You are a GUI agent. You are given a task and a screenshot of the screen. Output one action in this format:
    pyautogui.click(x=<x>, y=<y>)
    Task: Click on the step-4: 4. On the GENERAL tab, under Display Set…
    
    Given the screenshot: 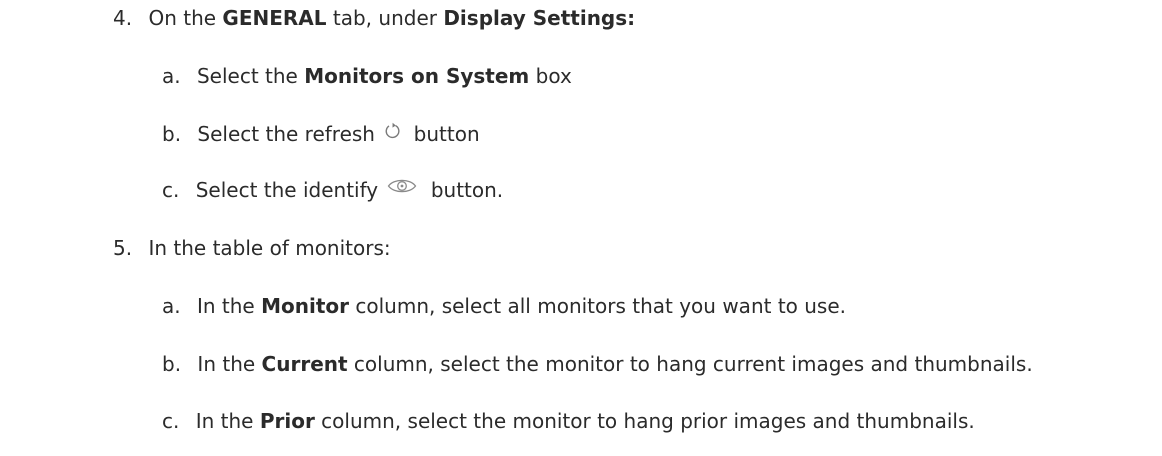 What is the action you would take?
    pyautogui.click(x=374, y=18)
    